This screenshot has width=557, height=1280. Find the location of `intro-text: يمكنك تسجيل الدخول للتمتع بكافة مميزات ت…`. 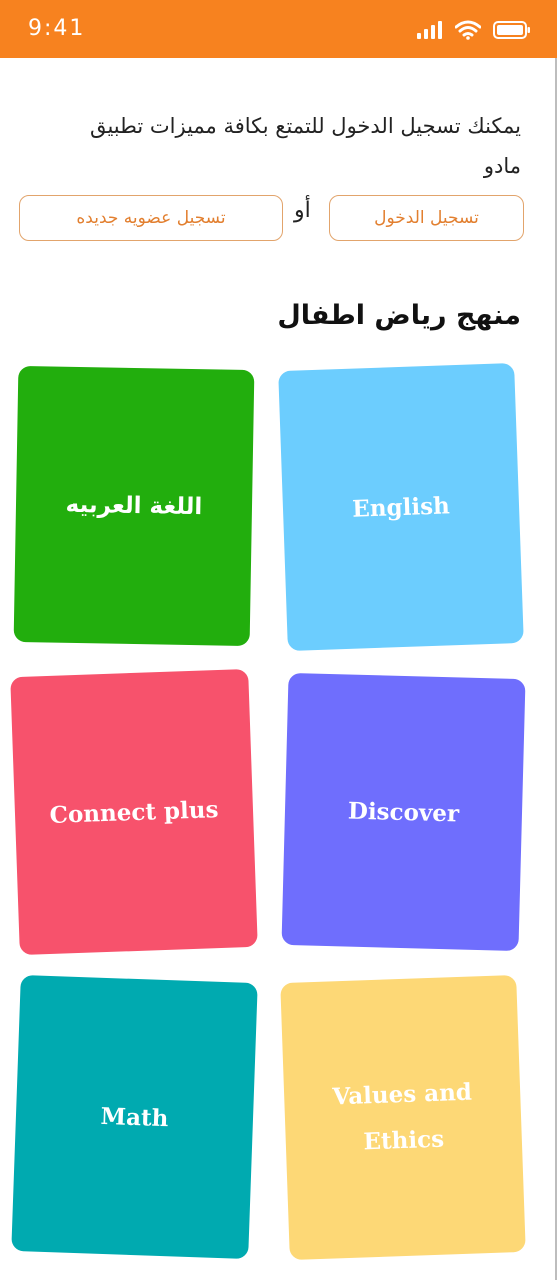

intro-text: يمكنك تسجيل الدخول للتمتع بكافة مميزات ت… is located at coordinates (305, 146).